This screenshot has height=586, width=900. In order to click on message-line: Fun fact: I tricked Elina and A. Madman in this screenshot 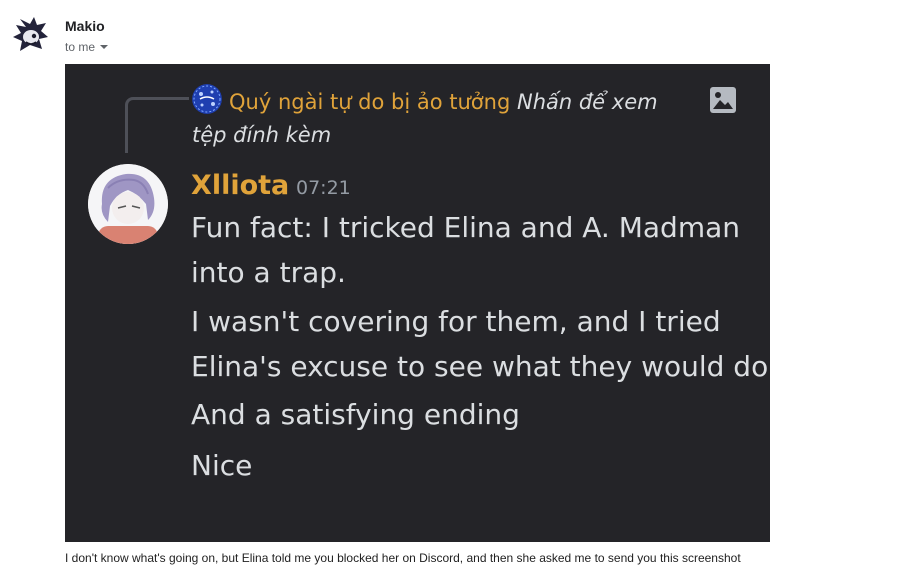, I will do `click(465, 227)`.